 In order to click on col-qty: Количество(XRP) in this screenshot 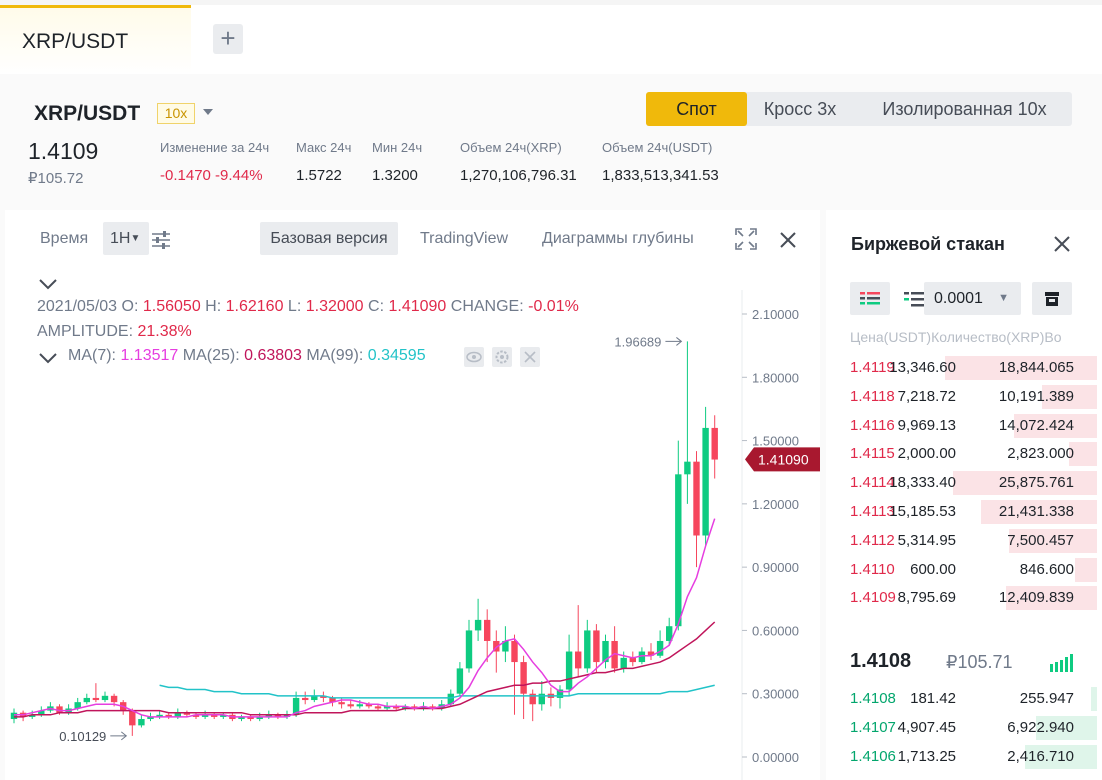, I will do `click(988, 337)`.